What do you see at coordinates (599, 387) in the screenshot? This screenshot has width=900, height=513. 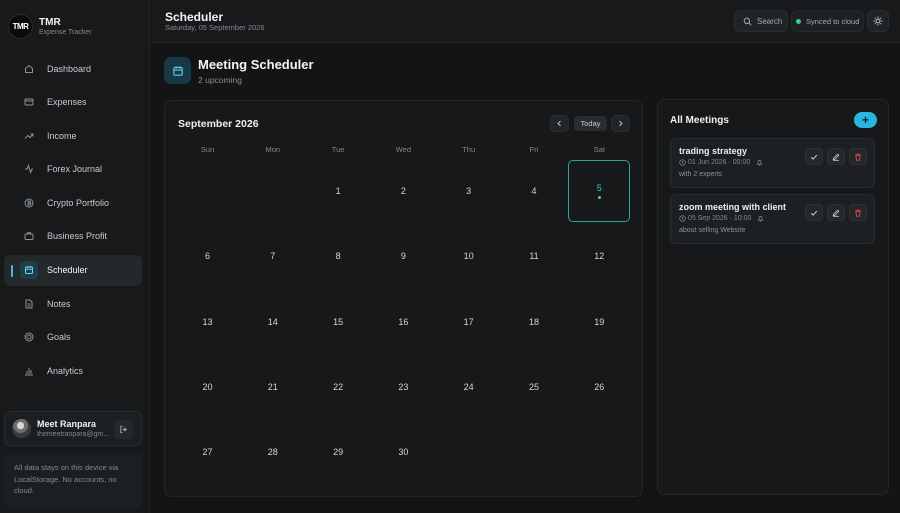 I see `calendar-day: 26` at bounding box center [599, 387].